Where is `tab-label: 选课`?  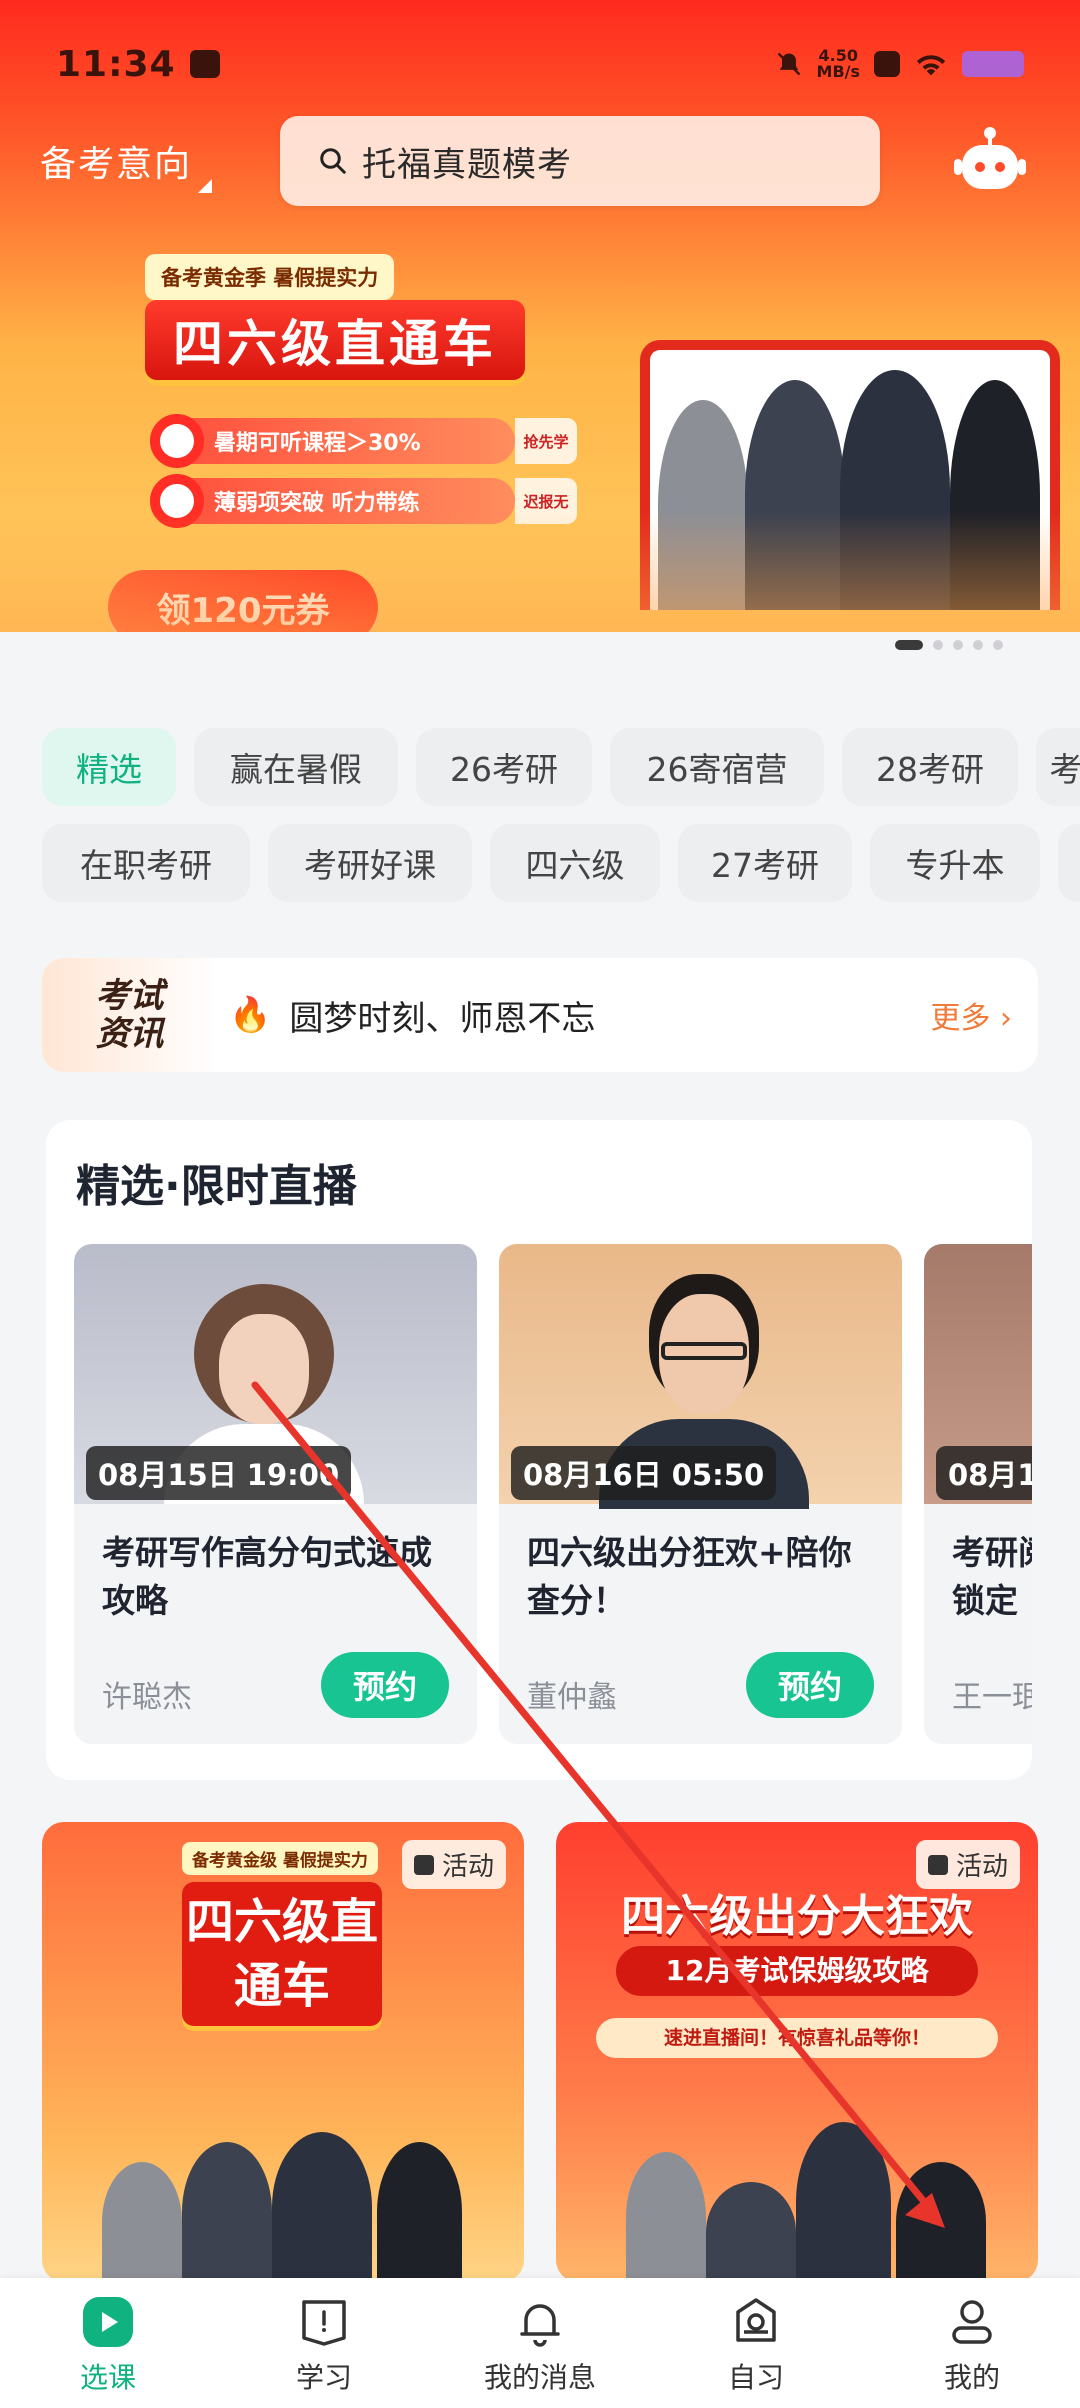 tab-label: 选课 is located at coordinates (107, 2377).